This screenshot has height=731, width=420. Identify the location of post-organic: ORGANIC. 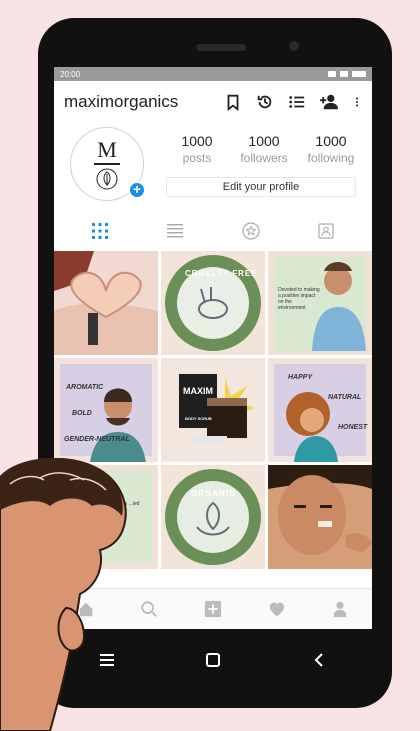
(213, 517).